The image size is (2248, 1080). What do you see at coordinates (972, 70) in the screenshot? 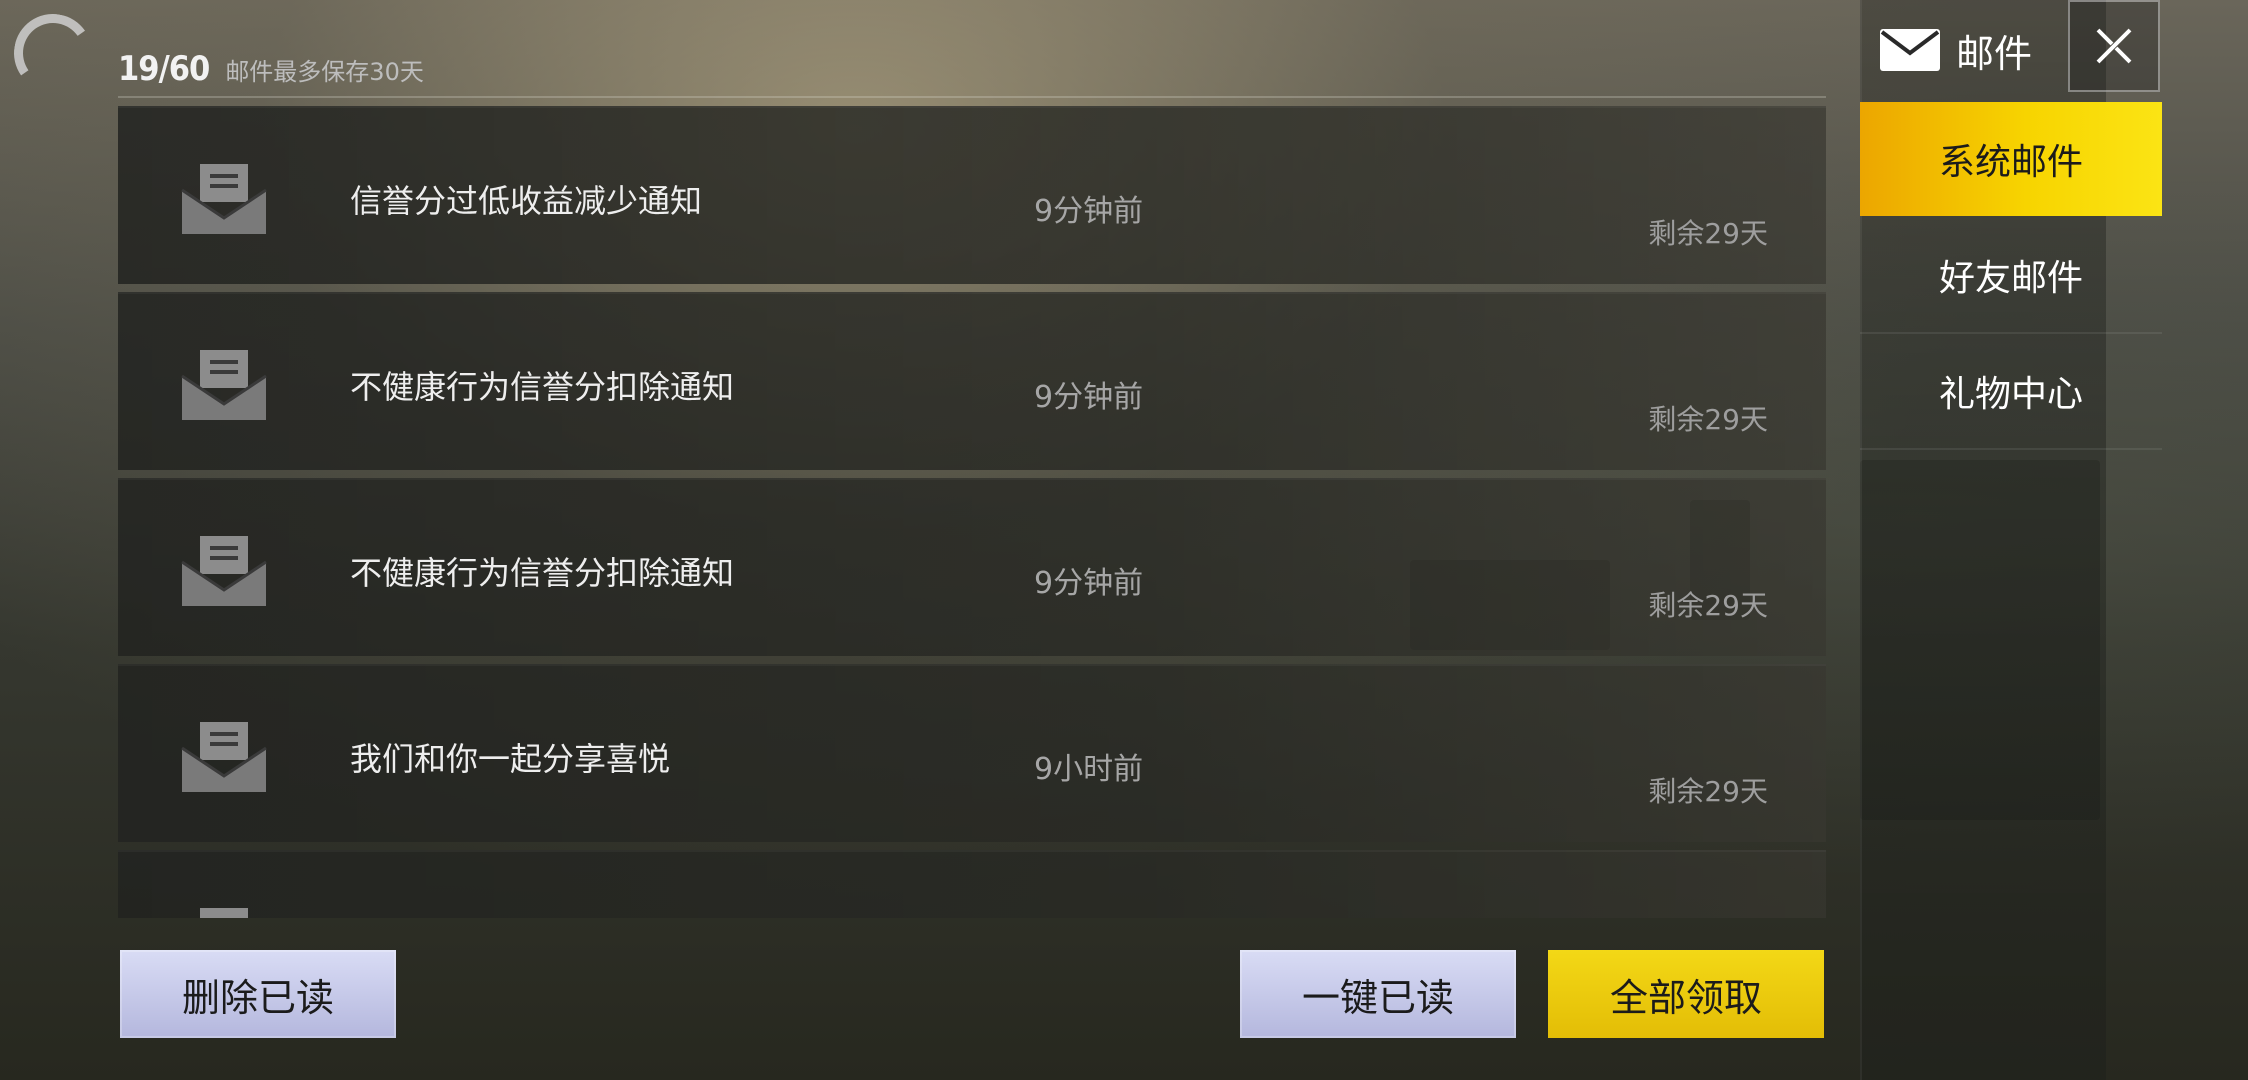
I see `mail-list-header: 19/60 邮件最多保存30天` at bounding box center [972, 70].